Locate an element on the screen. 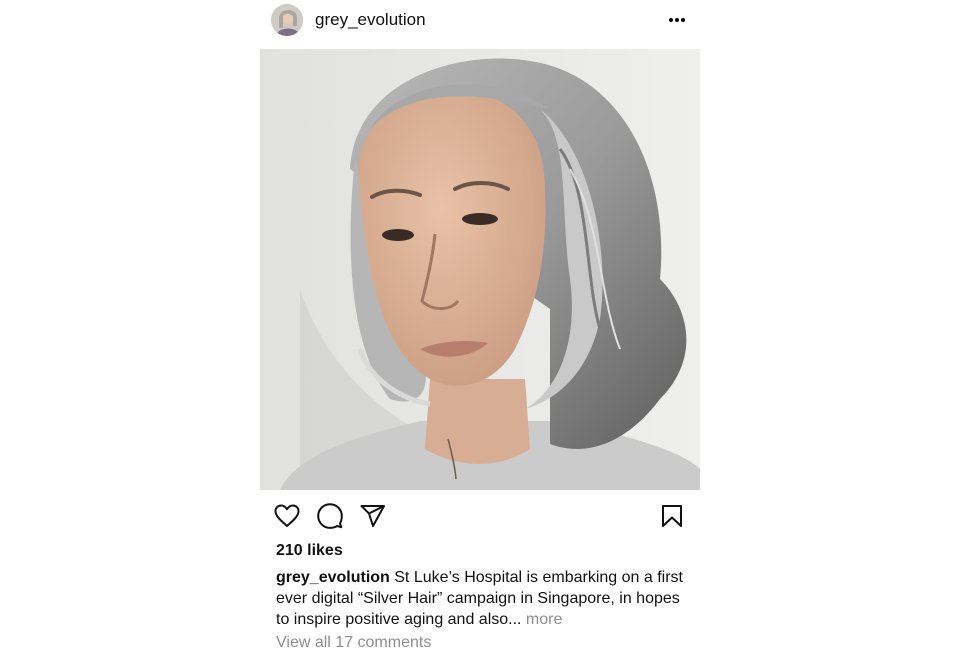 The width and height of the screenshot is (960, 653). save-button is located at coordinates (672, 516).